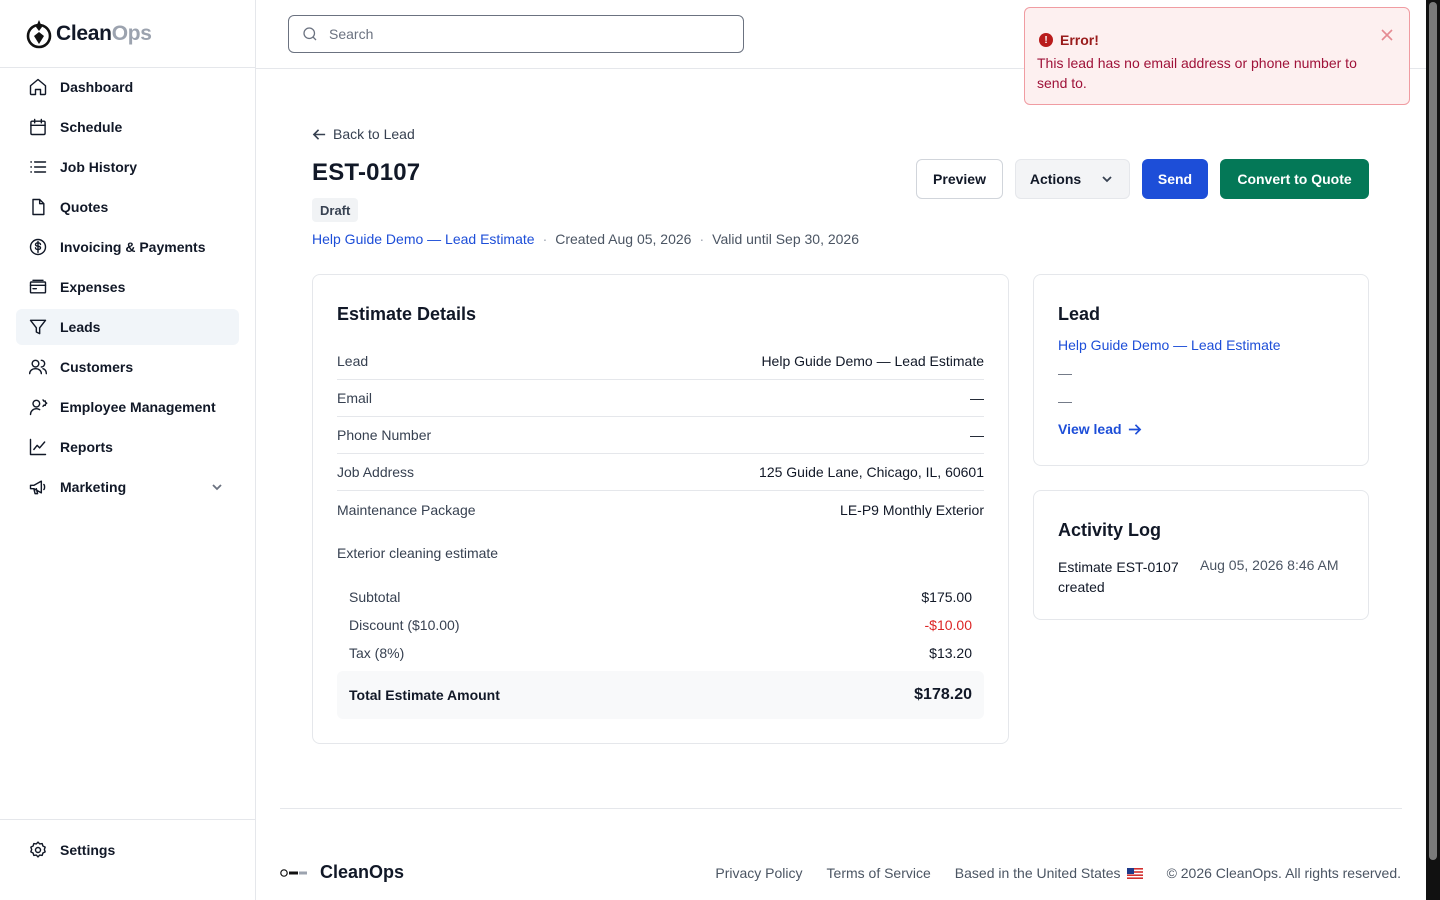 The width and height of the screenshot is (1440, 900). What do you see at coordinates (38, 367) in the screenshot?
I see `users-icon` at bounding box center [38, 367].